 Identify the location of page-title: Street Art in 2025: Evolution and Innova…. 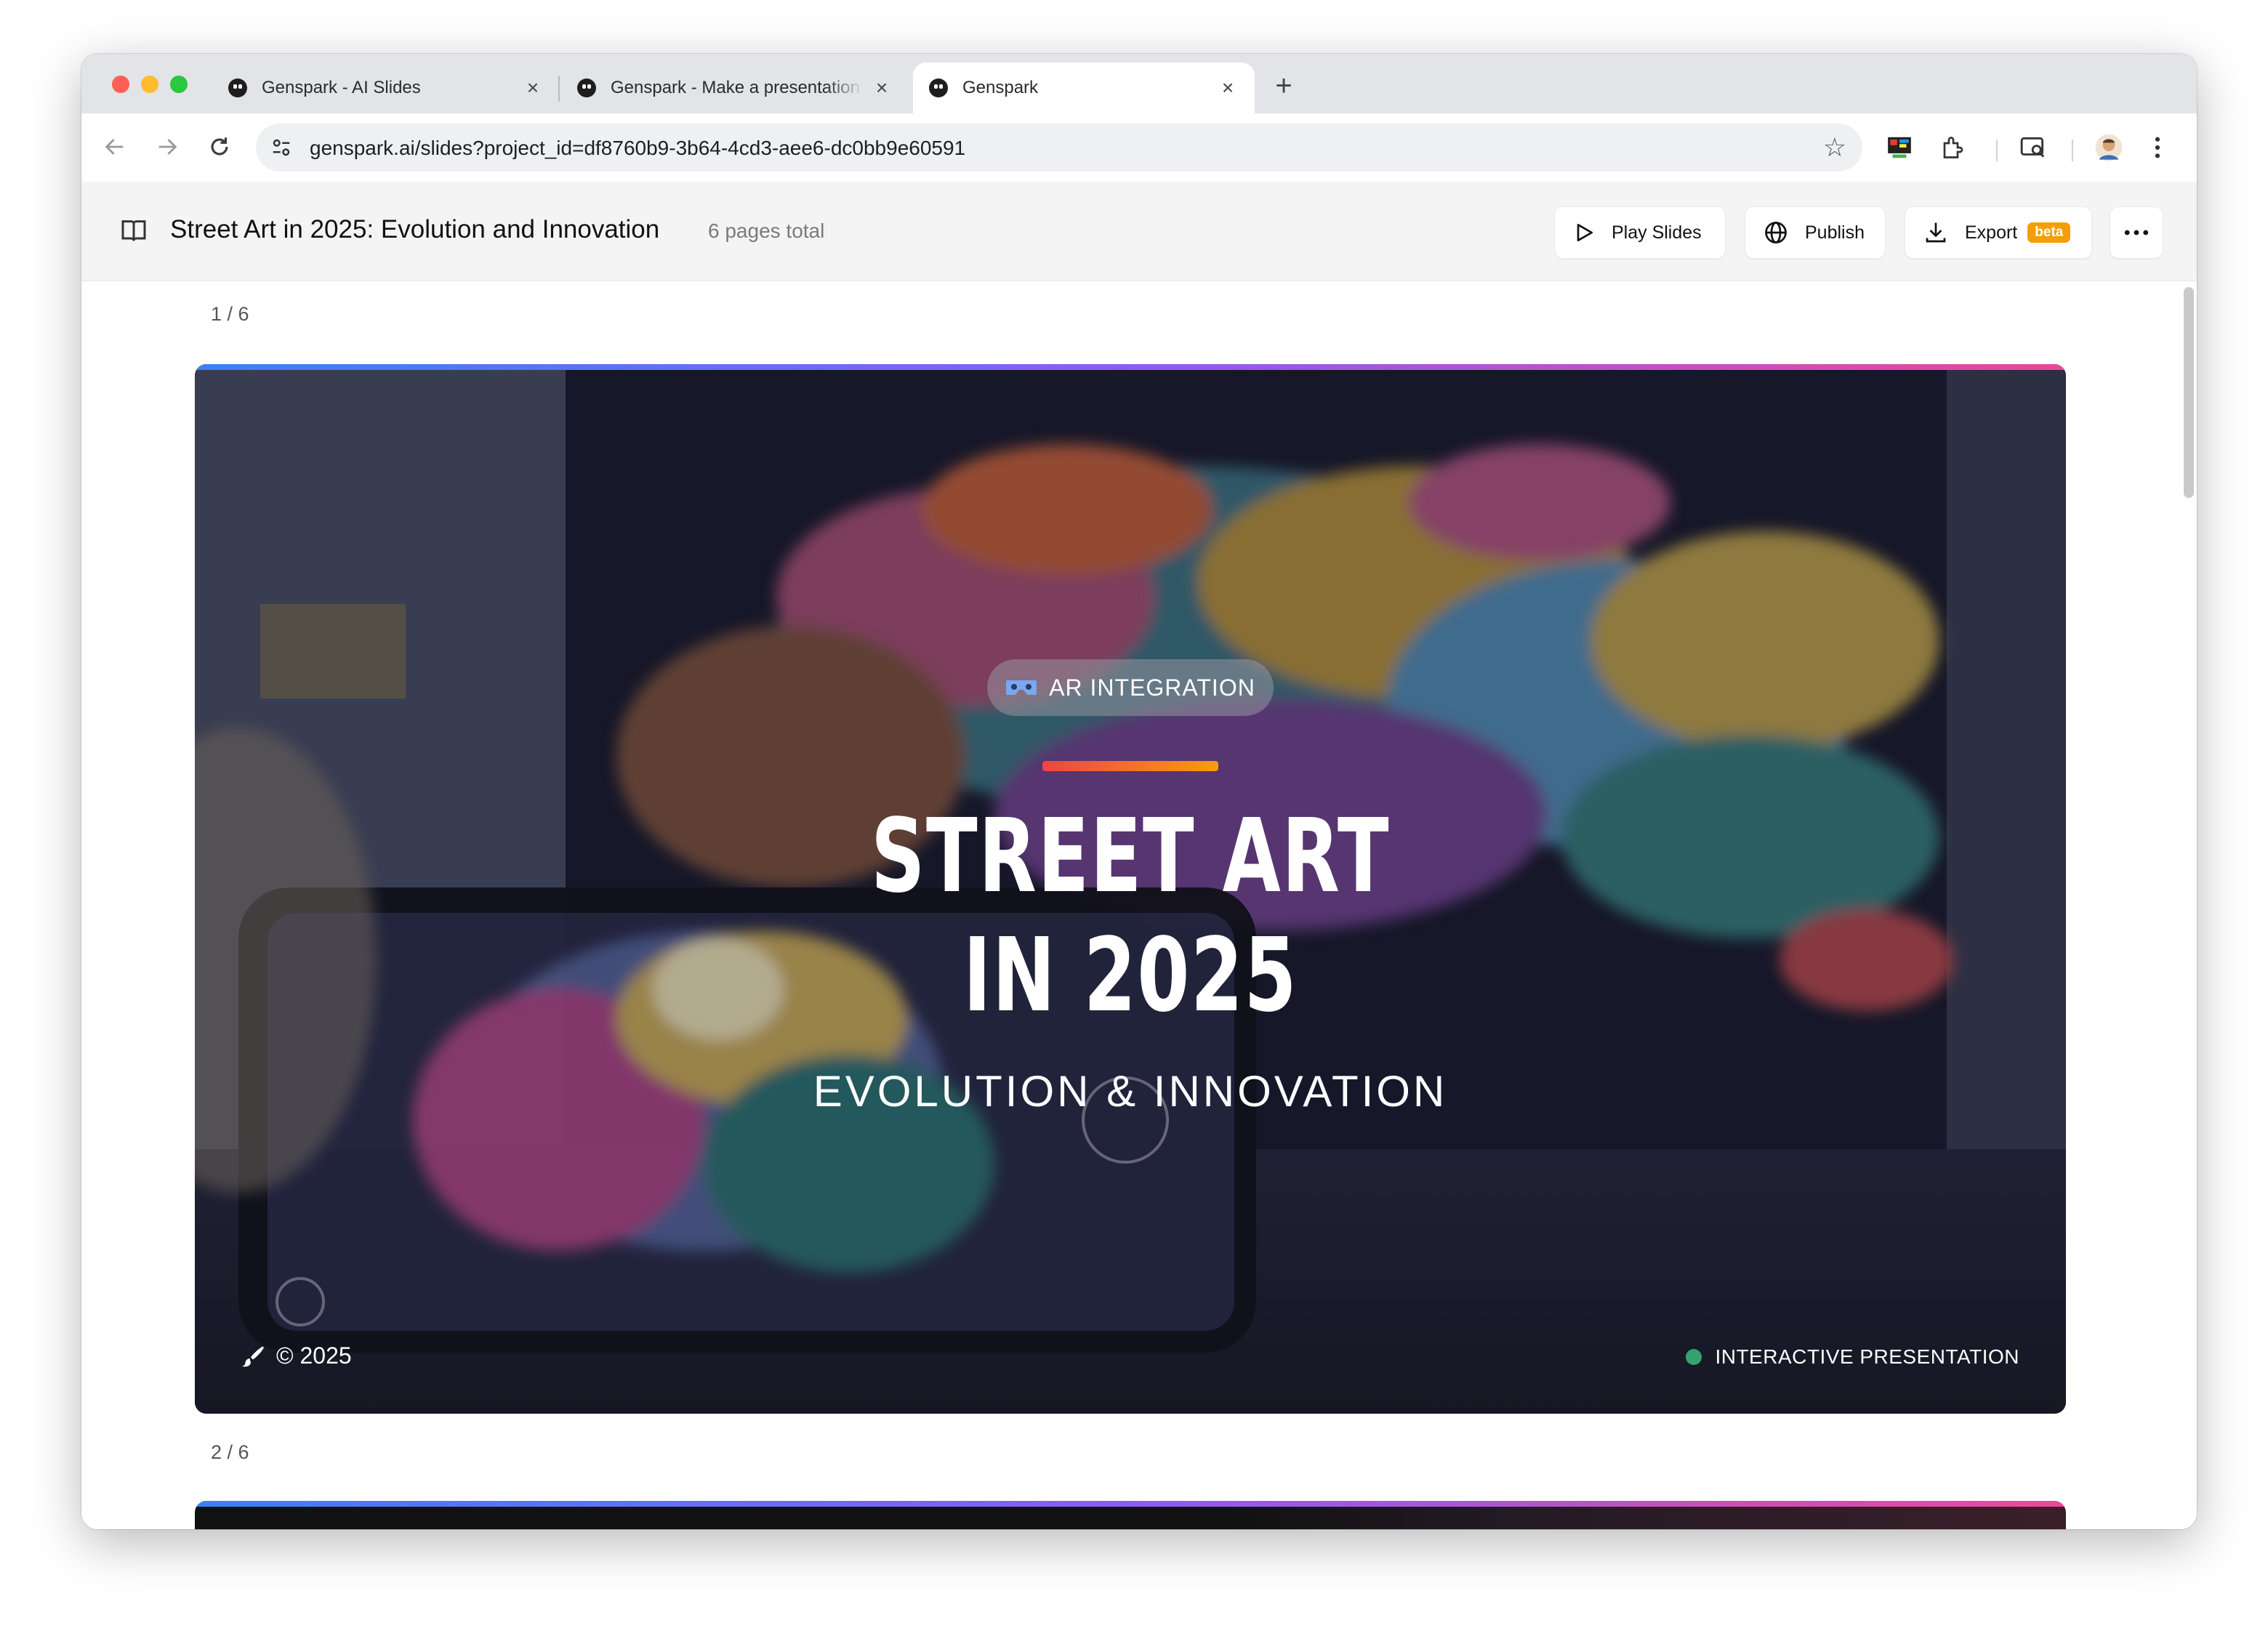
(415, 229).